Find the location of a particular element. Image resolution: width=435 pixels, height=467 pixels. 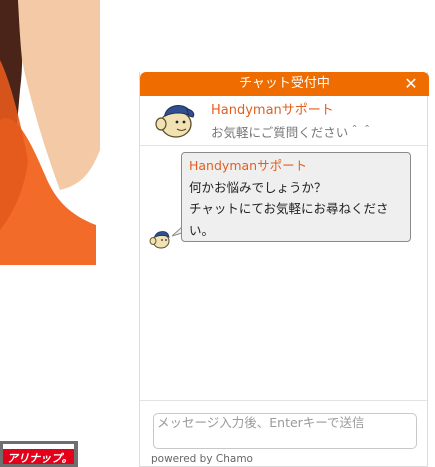

close-icon: ✕ is located at coordinates (411, 84).